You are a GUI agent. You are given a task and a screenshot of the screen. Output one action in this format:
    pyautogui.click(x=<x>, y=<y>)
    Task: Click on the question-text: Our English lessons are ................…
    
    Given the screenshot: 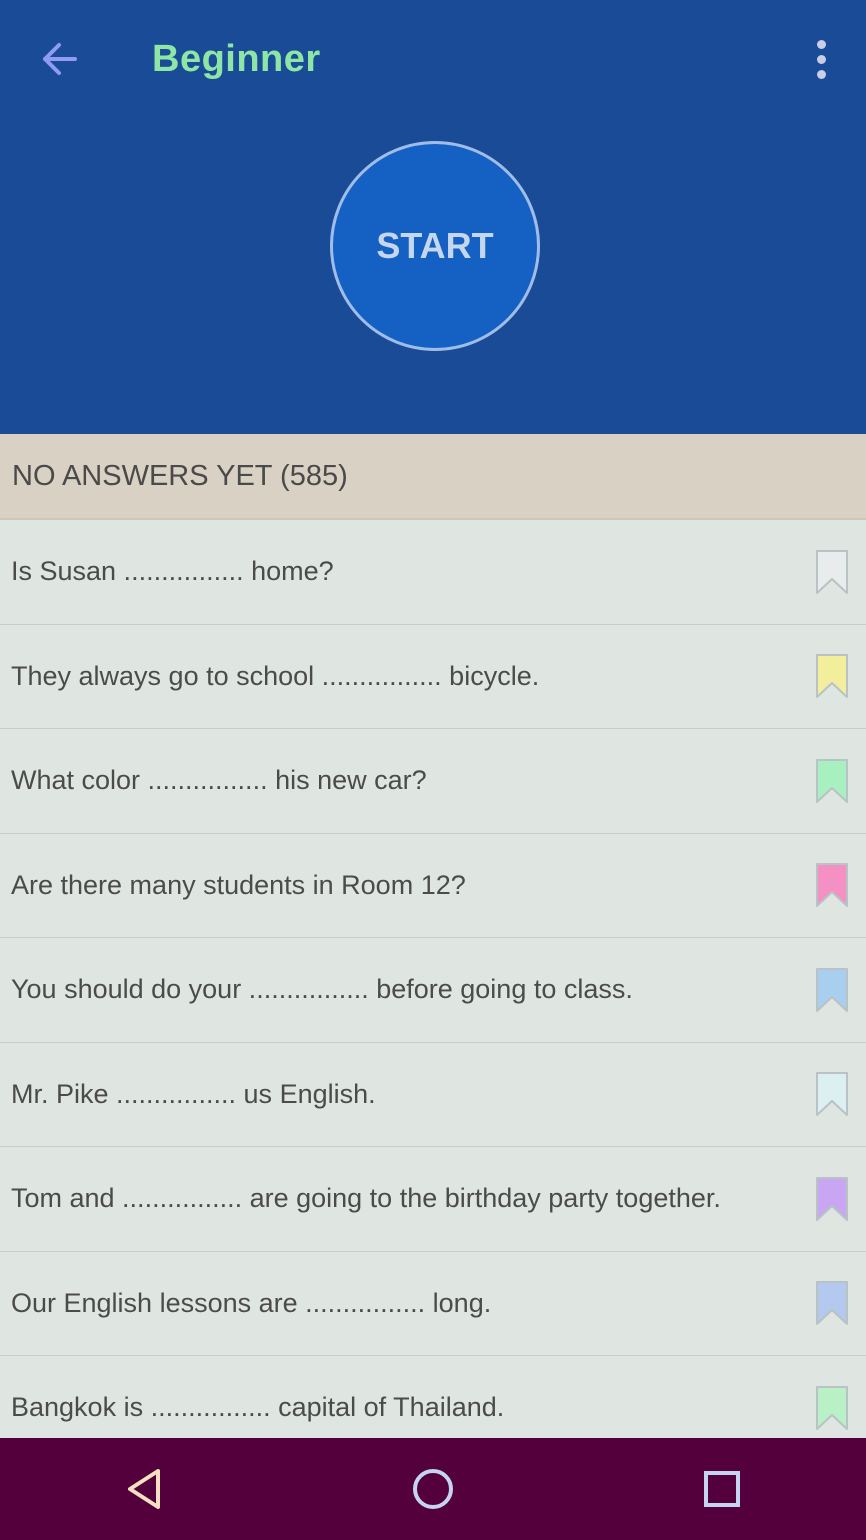 What is the action you would take?
    pyautogui.click(x=251, y=1302)
    